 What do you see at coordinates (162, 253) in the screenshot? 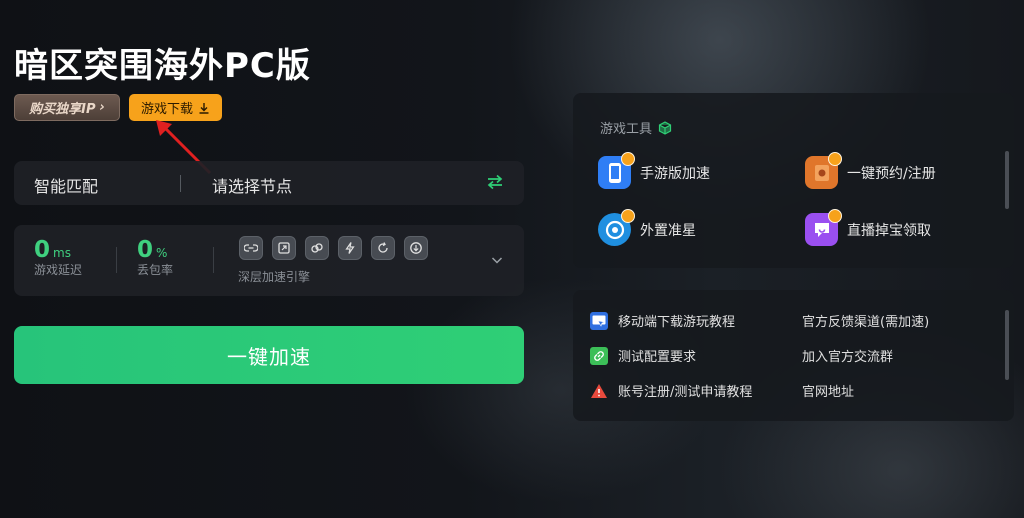
I see `loss-unit: %` at bounding box center [162, 253].